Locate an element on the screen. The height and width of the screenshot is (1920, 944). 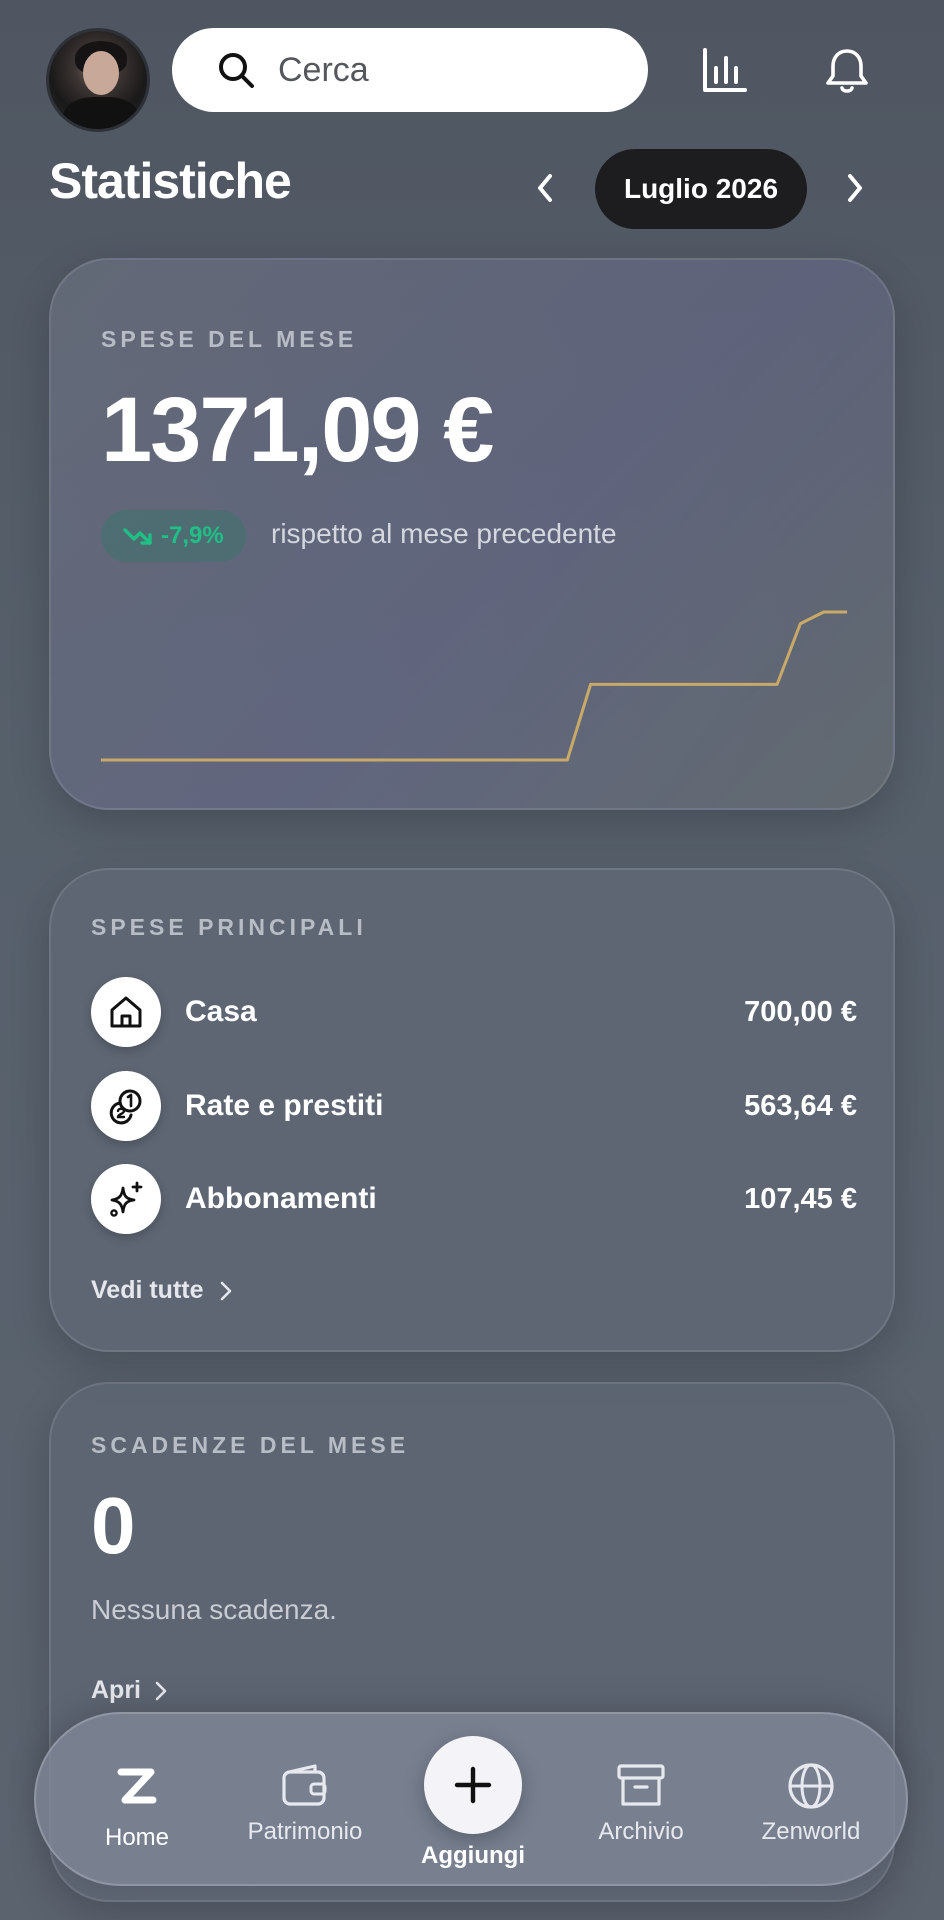
chevron-left-icon is located at coordinates (545, 188).